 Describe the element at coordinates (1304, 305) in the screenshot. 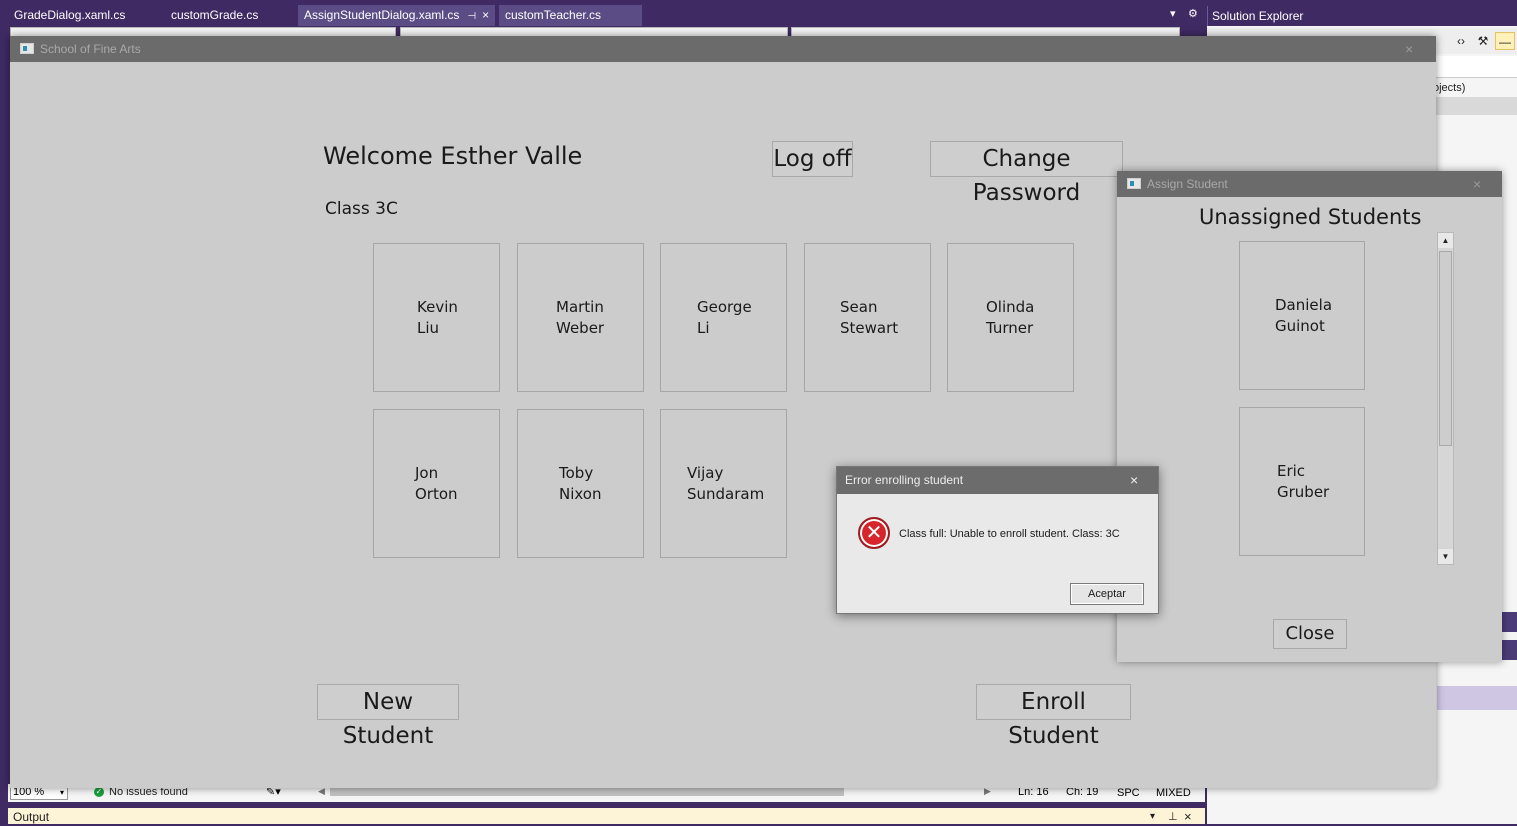

I see `student-first-name: Daniela` at that location.